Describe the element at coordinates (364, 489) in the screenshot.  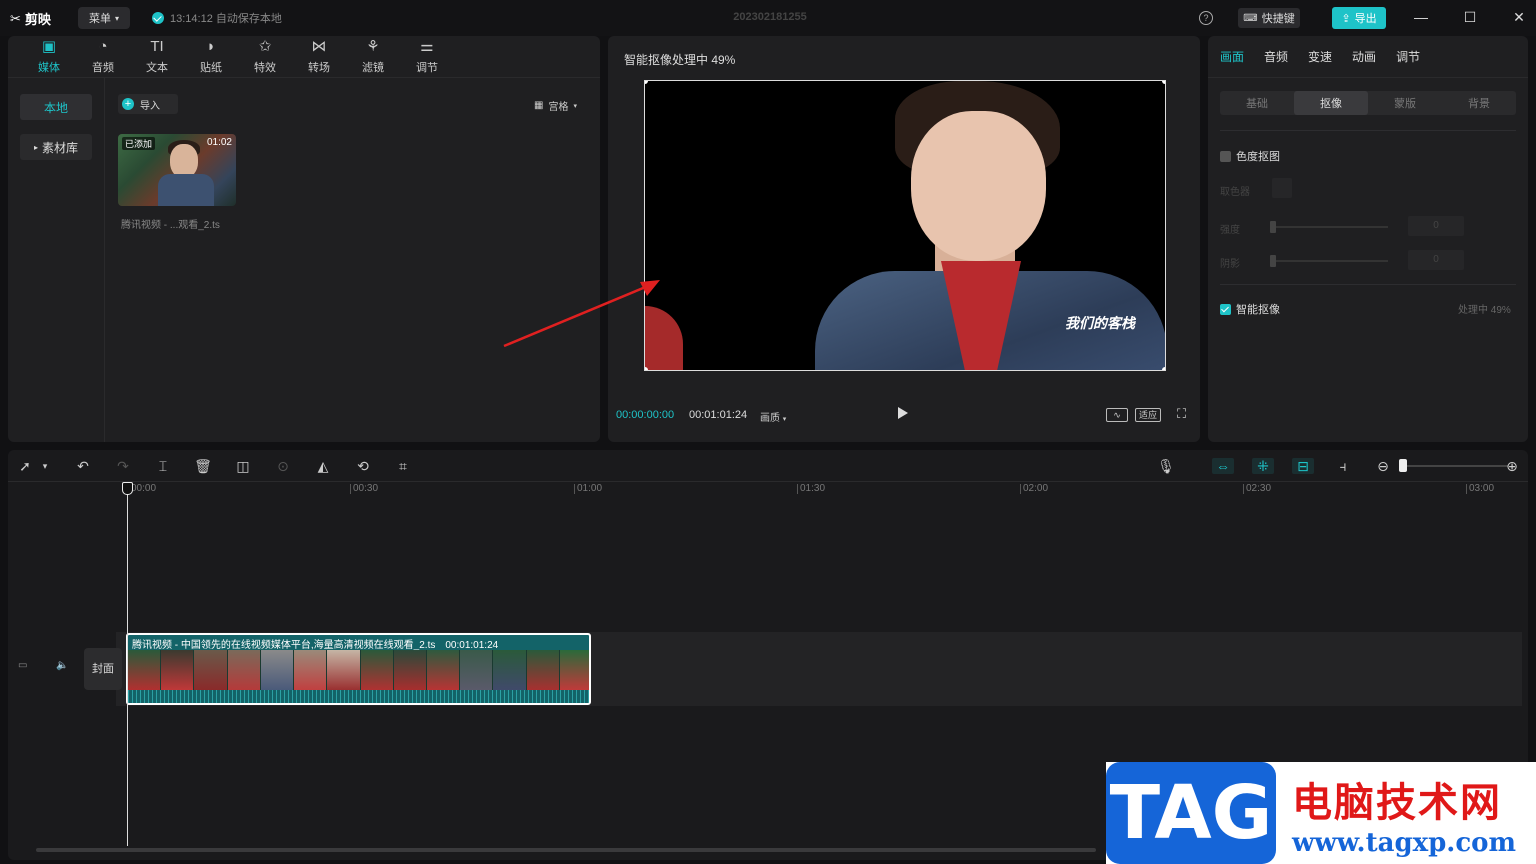
I see `ruler-tick: 00:30` at that location.